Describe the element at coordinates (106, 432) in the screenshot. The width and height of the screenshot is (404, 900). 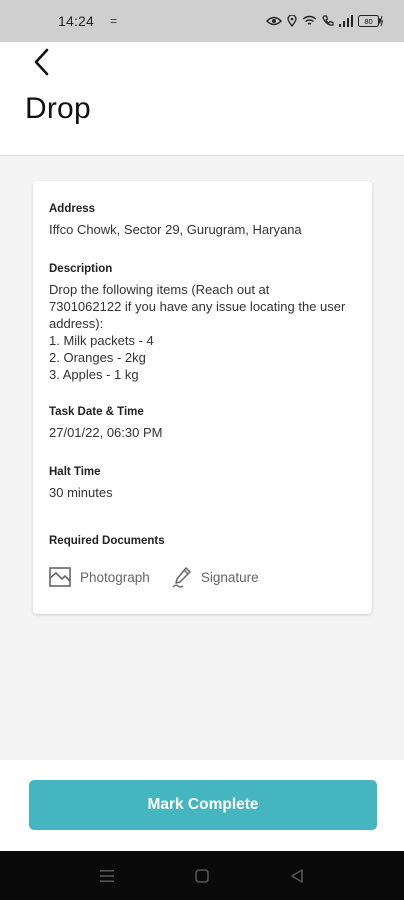
I see `task-date-value: 27/01/22, 06:30 PM` at that location.